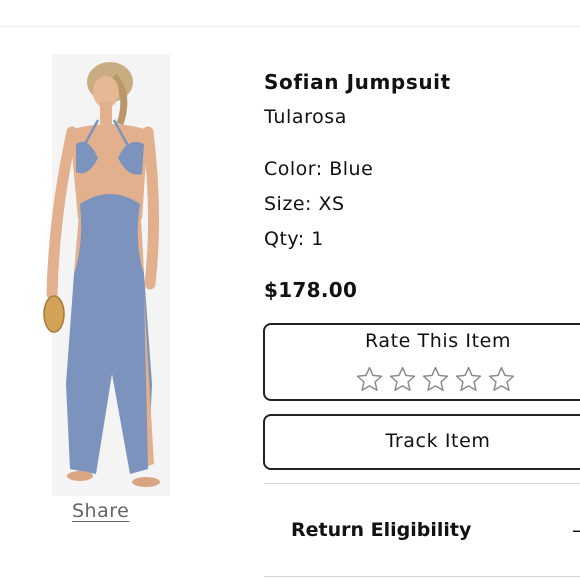 The width and height of the screenshot is (580, 580). I want to click on header-divider, so click(290, 26).